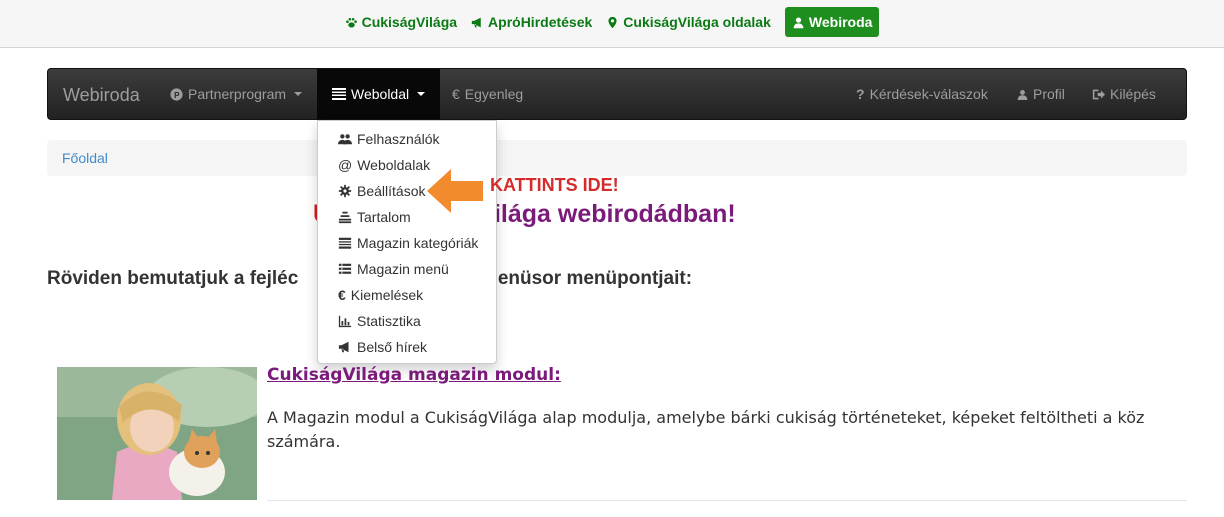 This screenshot has width=1224, height=517. I want to click on nav-kerdesek-valaszok: ? Kérdések-válaszok, so click(922, 94).